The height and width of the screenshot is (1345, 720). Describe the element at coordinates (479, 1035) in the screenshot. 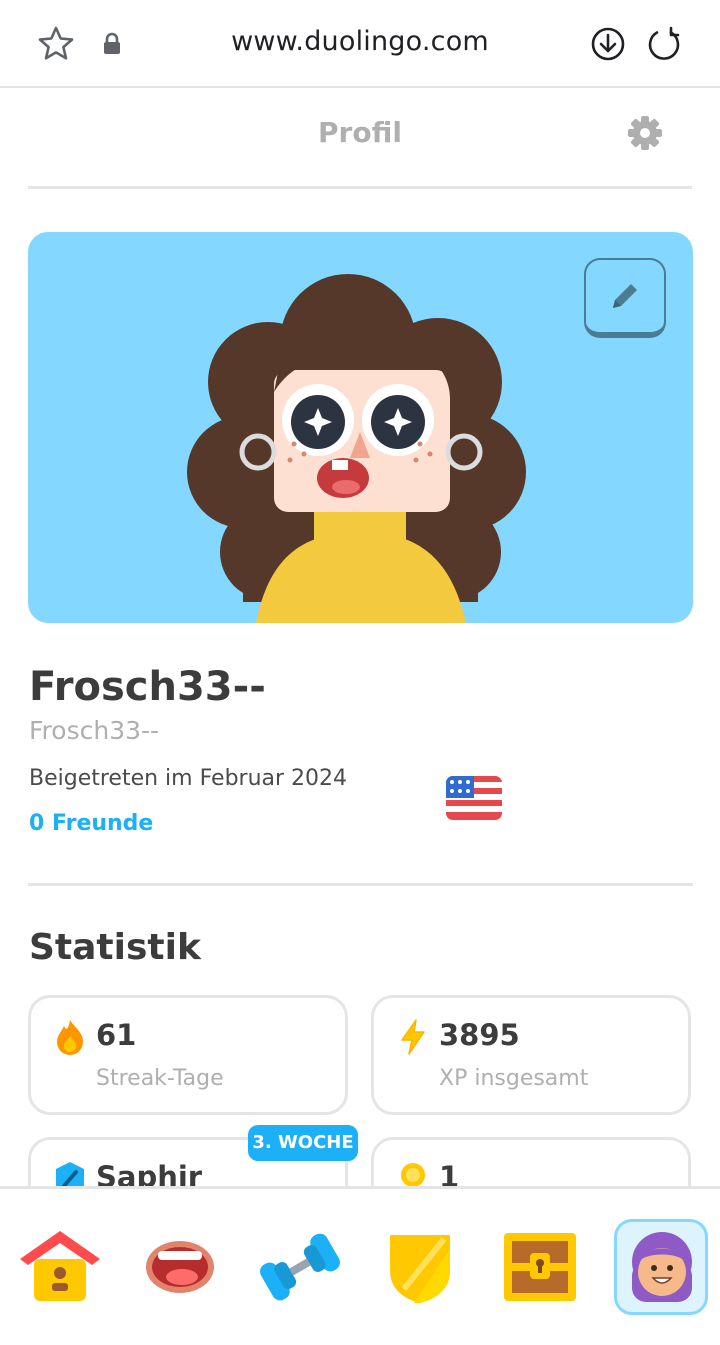

I see `stat-value: 3895` at that location.